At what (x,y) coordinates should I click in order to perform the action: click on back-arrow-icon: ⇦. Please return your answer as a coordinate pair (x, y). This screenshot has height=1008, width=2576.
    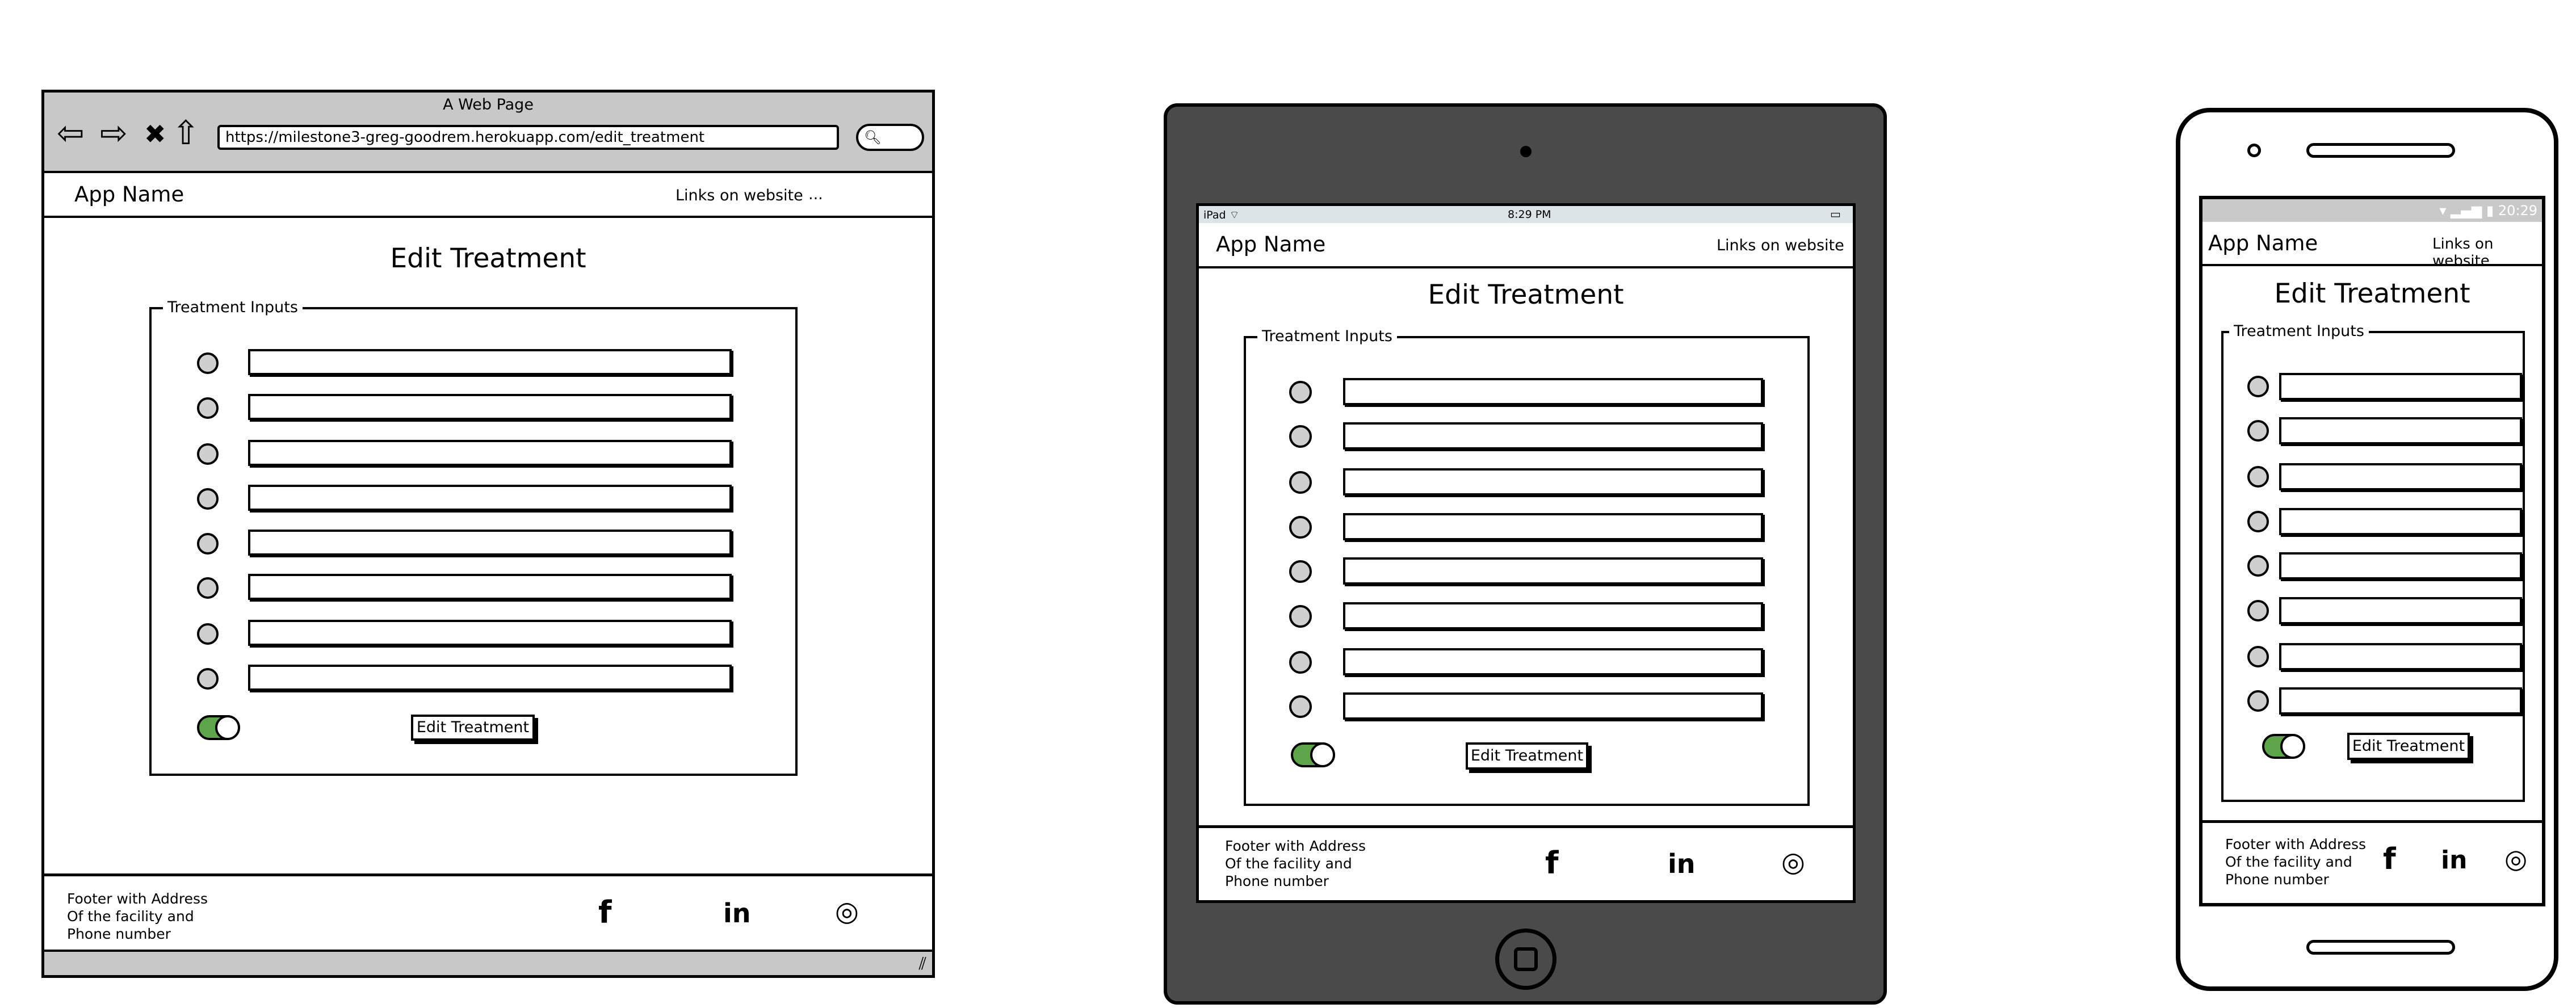
    Looking at the image, I should click on (71, 132).